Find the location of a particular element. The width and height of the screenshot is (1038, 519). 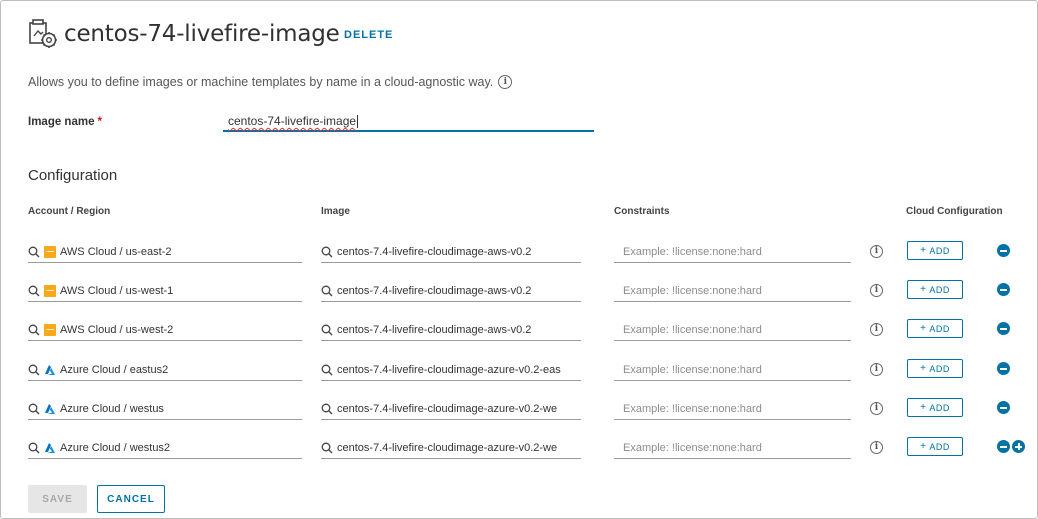

account-region-value: Azure Cloud / westus is located at coordinates (112, 408).